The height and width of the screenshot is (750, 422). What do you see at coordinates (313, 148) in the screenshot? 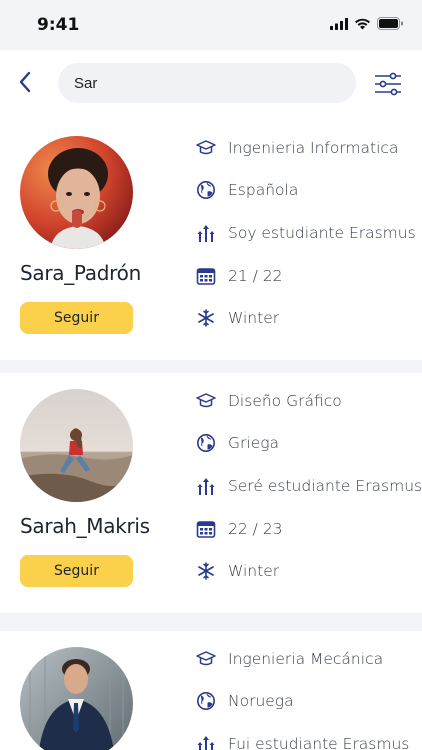
I see `study-text: Ingenieria Informatica` at bounding box center [313, 148].